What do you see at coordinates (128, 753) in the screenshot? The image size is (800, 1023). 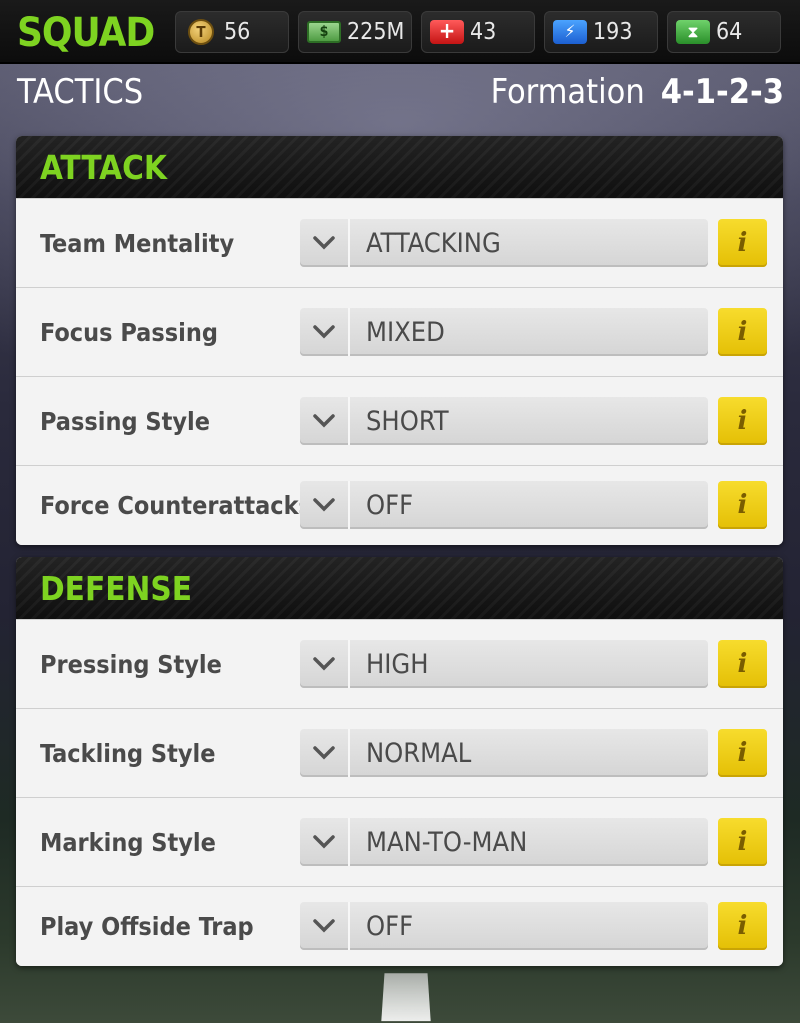 I see `row-label: Tackling Style` at bounding box center [128, 753].